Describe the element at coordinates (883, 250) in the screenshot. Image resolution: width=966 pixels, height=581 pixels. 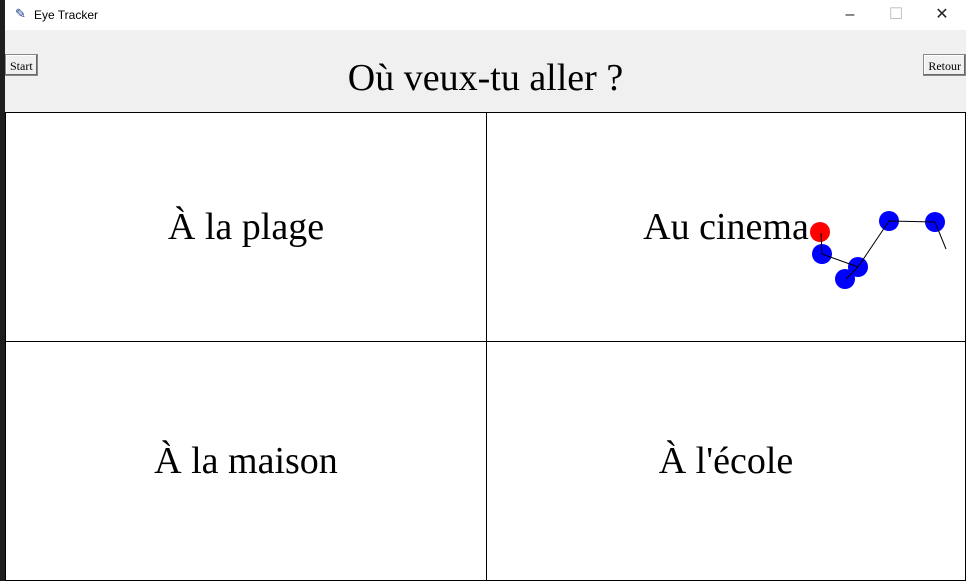
I see `gaze-path` at that location.